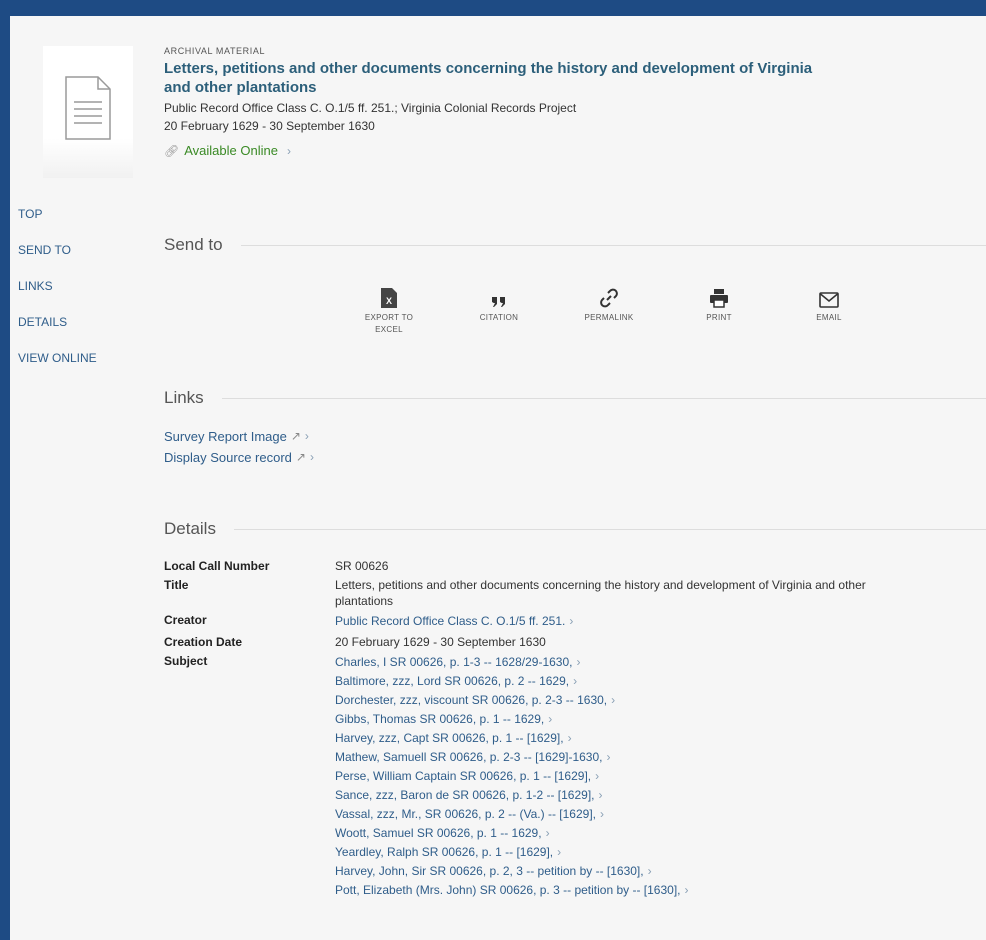 The image size is (986, 940). What do you see at coordinates (609, 317) in the screenshot?
I see `permalink-label: PERMALINK` at bounding box center [609, 317].